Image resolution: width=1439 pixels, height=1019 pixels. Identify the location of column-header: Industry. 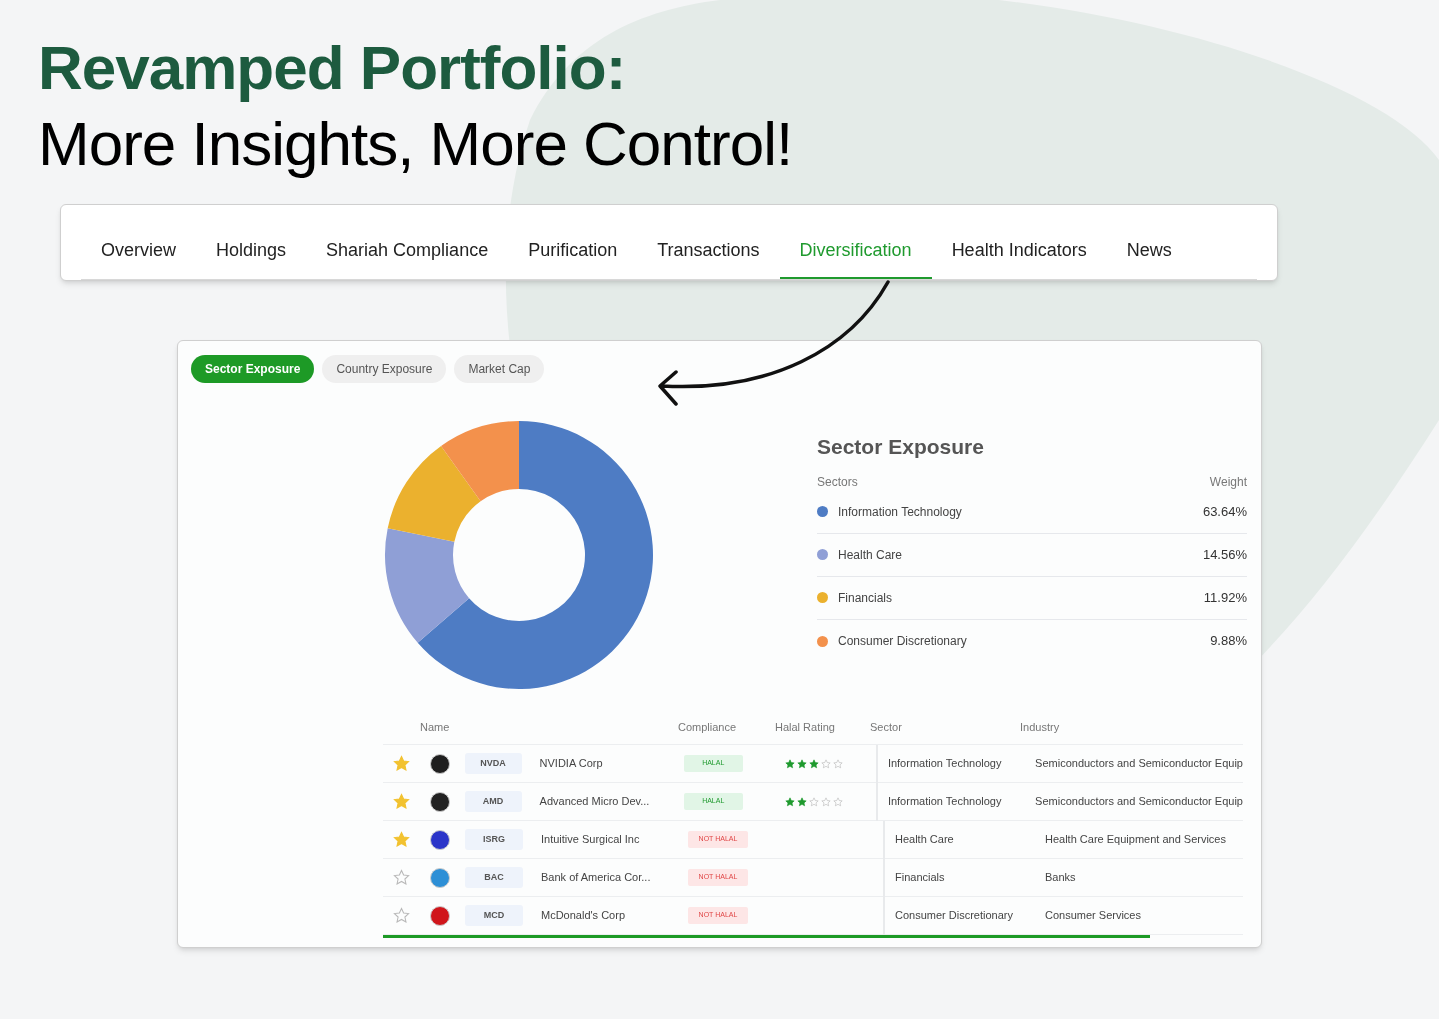
(1040, 728).